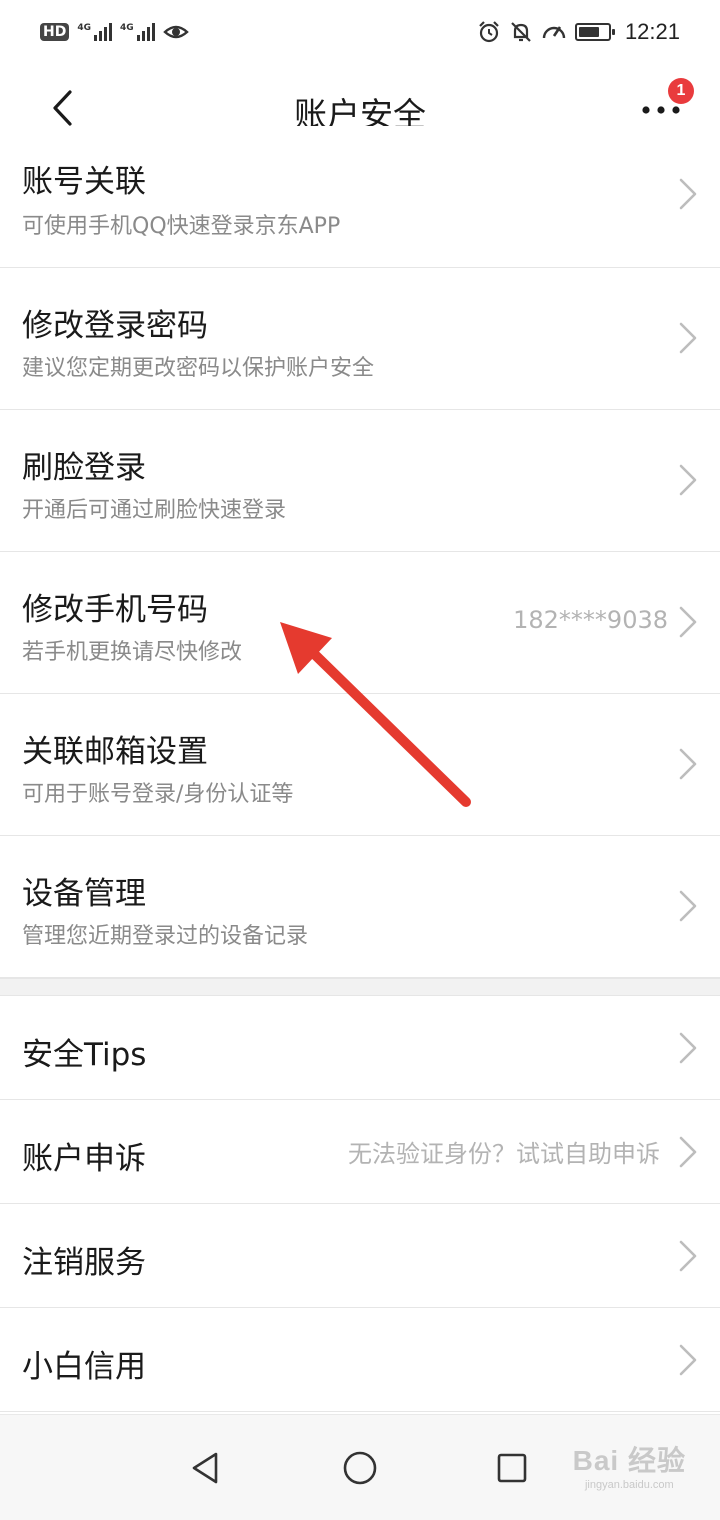 The width and height of the screenshot is (720, 1520). I want to click on row-title: 修改登录密码, so click(115, 326).